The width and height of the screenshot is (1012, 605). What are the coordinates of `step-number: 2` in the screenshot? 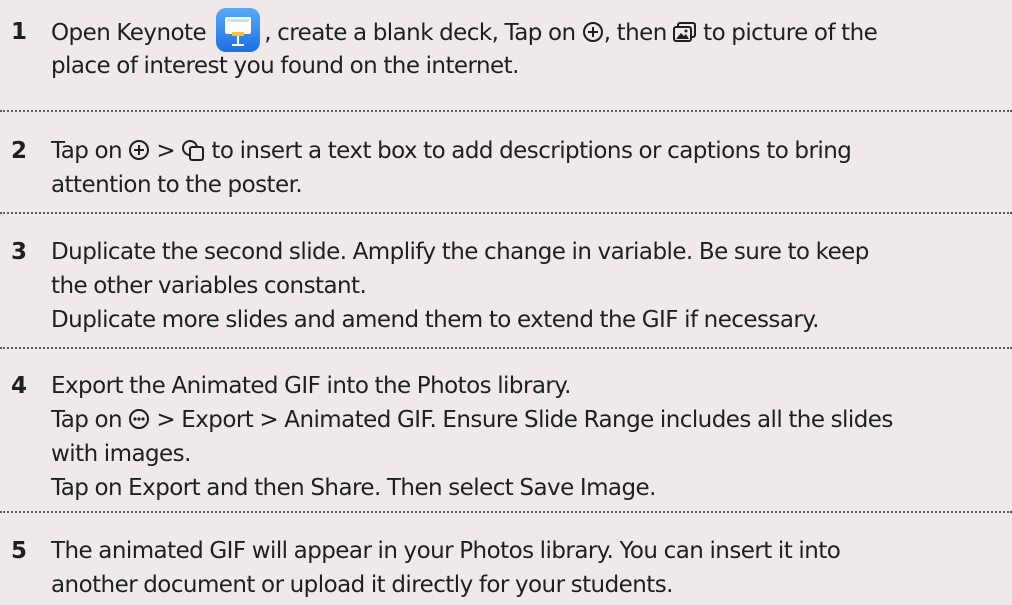 It's located at (19, 151).